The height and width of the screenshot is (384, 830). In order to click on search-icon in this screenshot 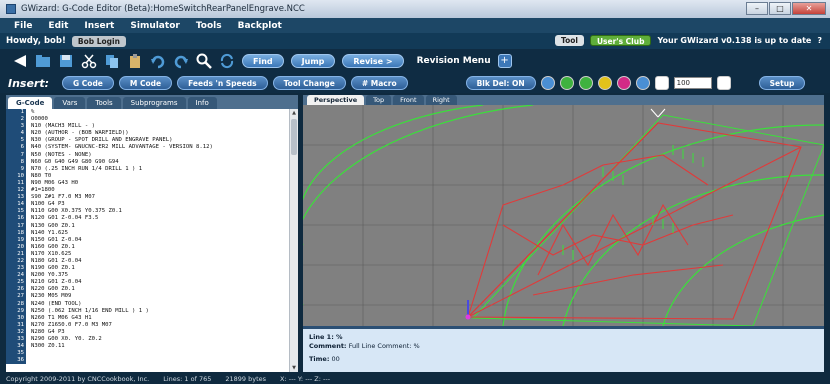, I will do `click(204, 61)`.